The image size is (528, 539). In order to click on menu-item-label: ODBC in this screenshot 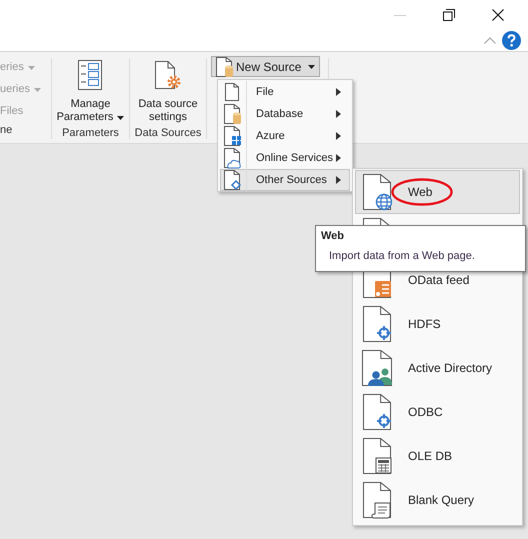, I will do `click(425, 412)`.